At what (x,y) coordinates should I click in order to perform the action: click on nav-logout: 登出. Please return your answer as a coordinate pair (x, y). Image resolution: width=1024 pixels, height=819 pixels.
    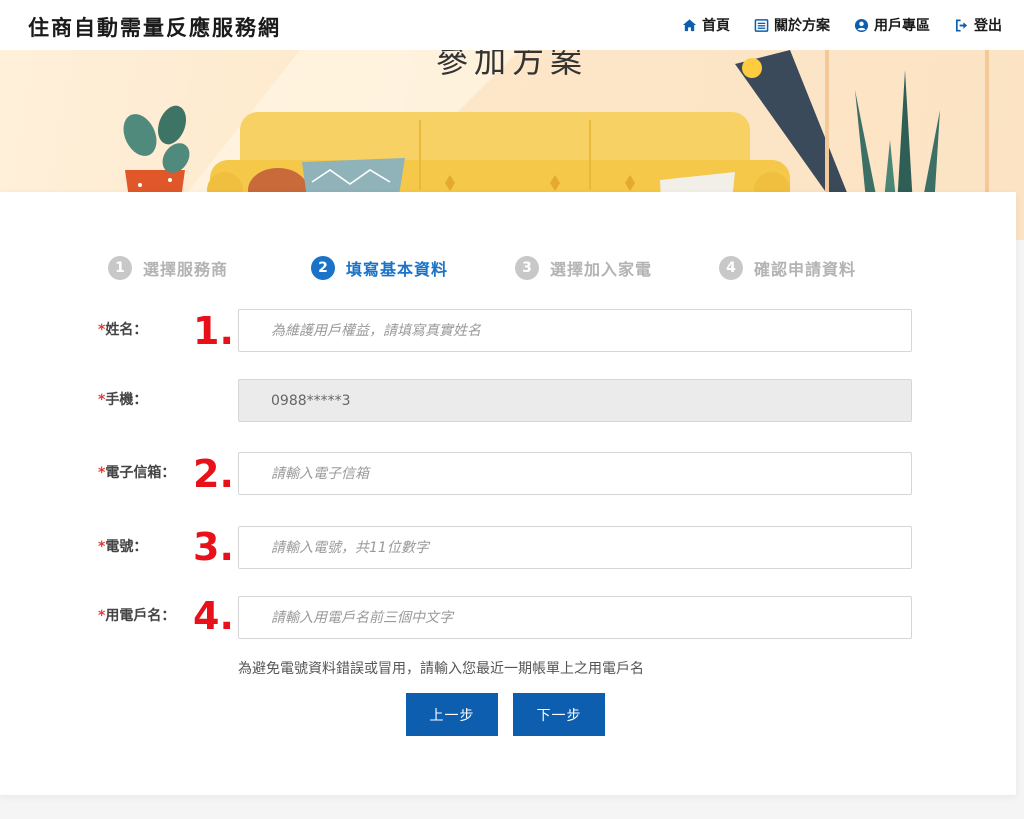
    Looking at the image, I should click on (978, 25).